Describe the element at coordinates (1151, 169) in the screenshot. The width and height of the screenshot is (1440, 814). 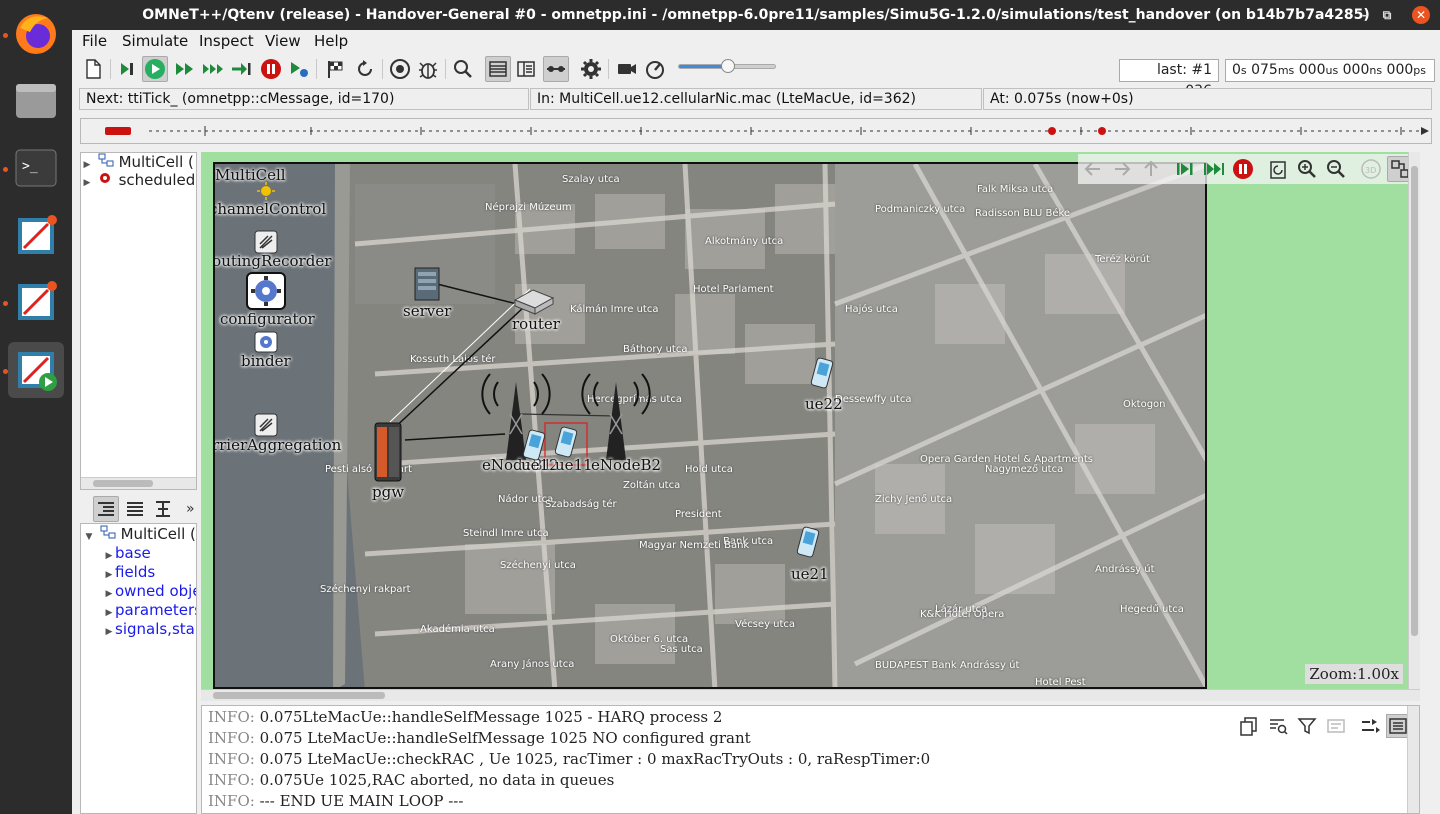
I see `parent-module-button` at that location.